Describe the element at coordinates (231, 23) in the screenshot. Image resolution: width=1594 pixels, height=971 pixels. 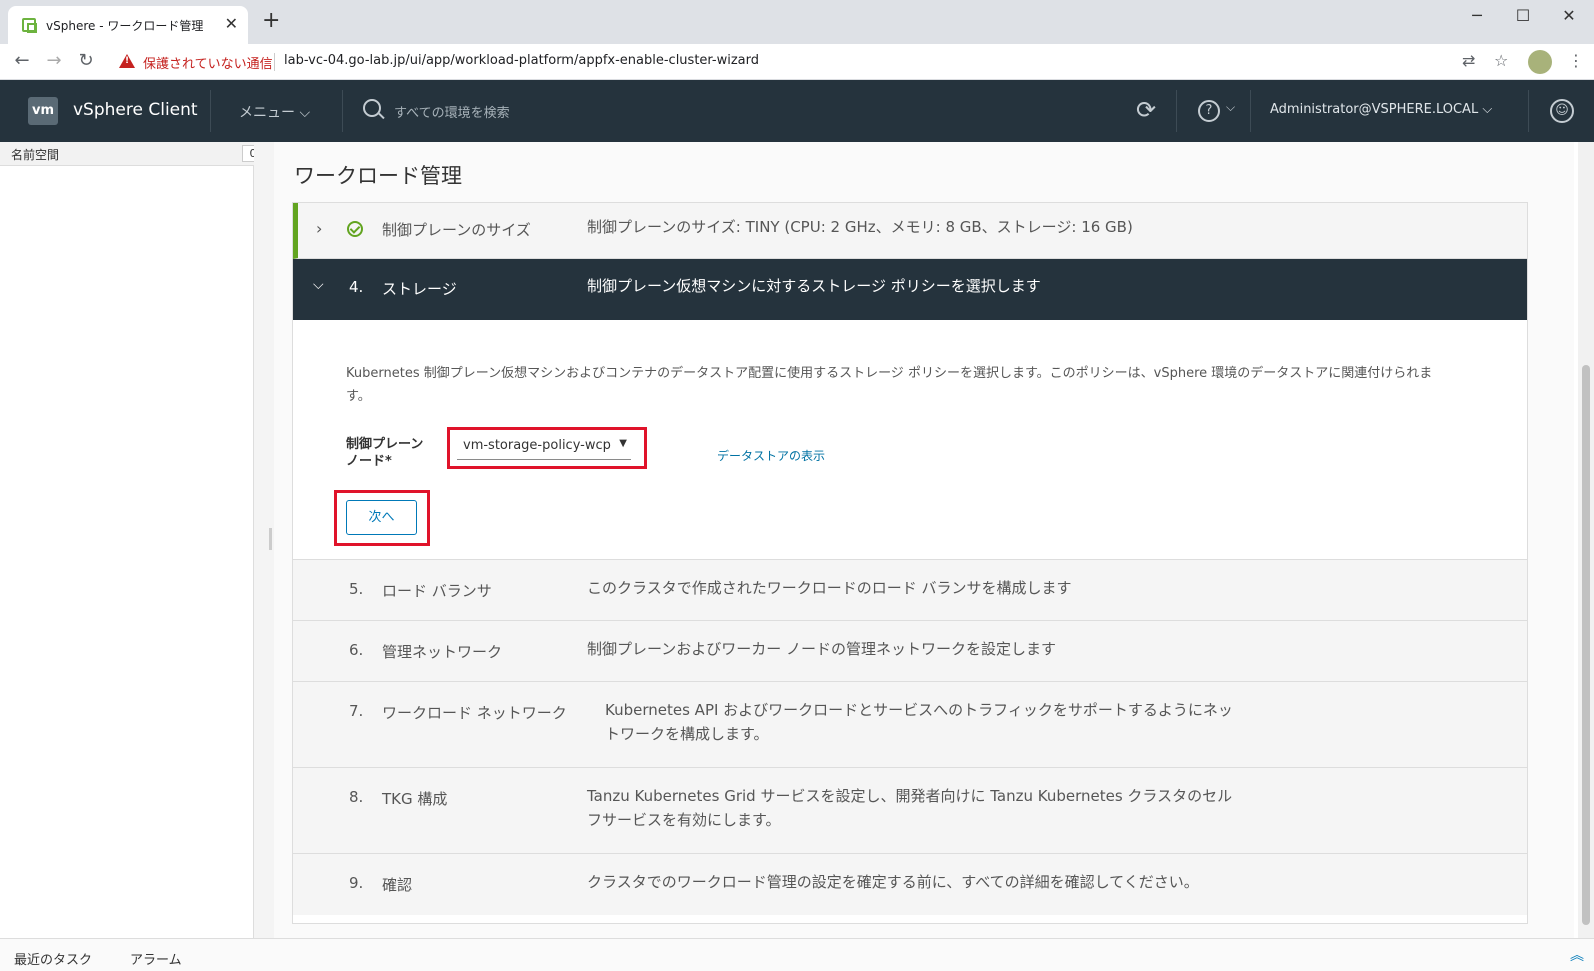
I see `tab-close-icon: ✕` at that location.